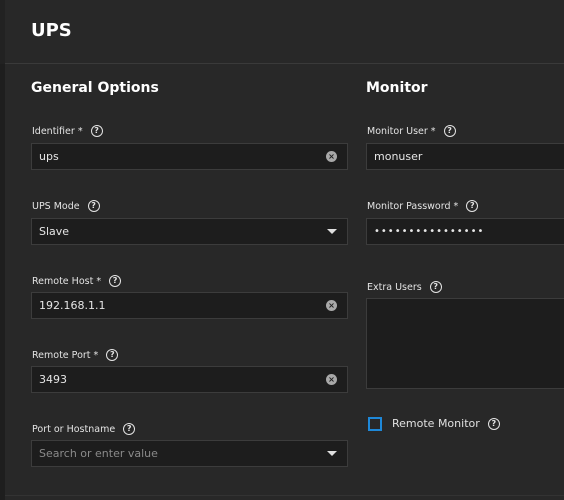 The width and height of the screenshot is (564, 500). I want to click on monitor-user-value: monuser, so click(398, 156).